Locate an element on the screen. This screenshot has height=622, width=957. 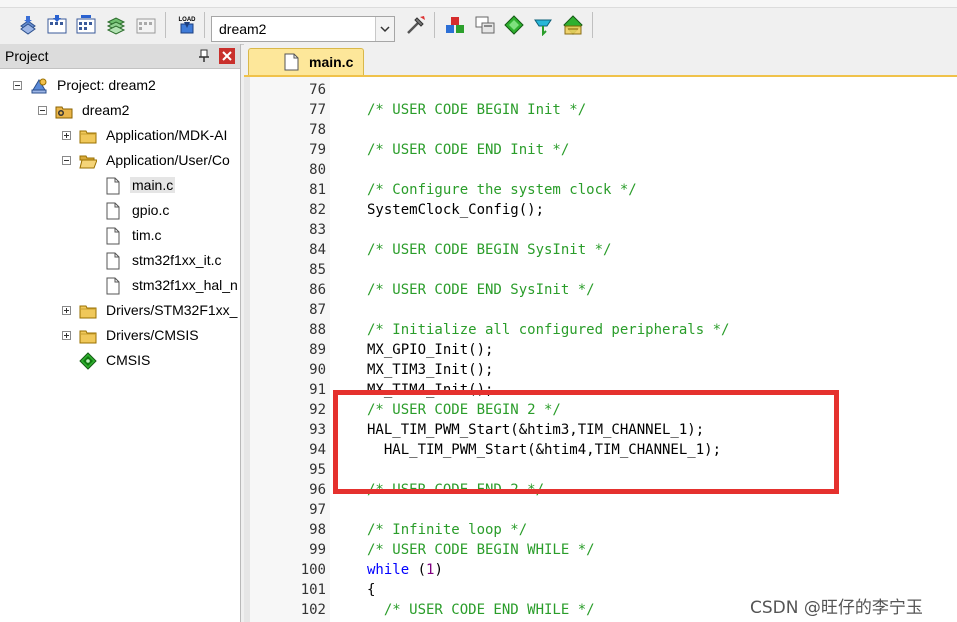
toolbar: LOAD dream2 is located at coordinates (478, 22).